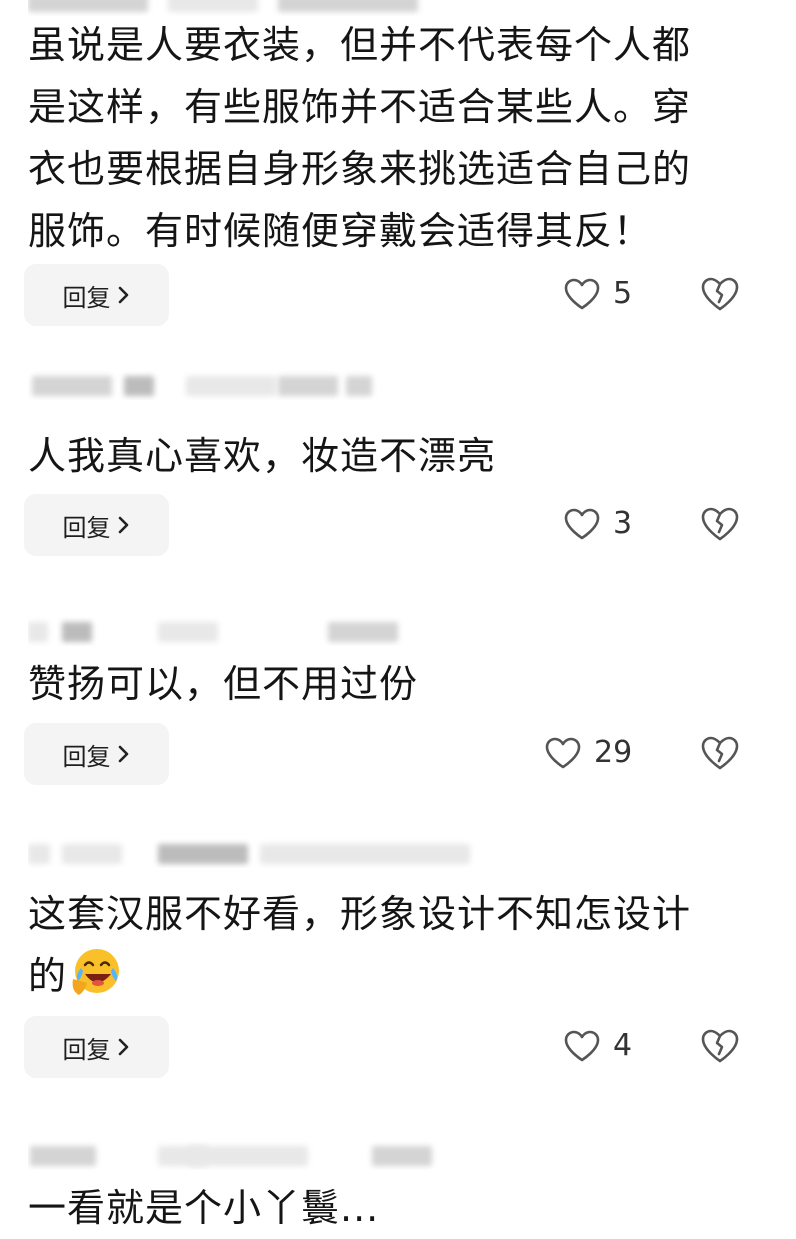  I want to click on comment-4-meta-blurred, so click(258, 853).